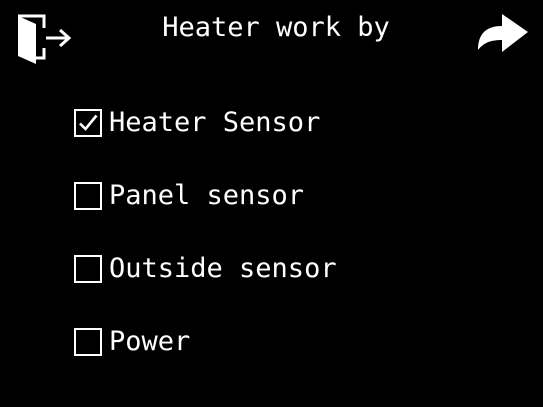 The height and width of the screenshot is (407, 543). I want to click on next-button, so click(504, 33).